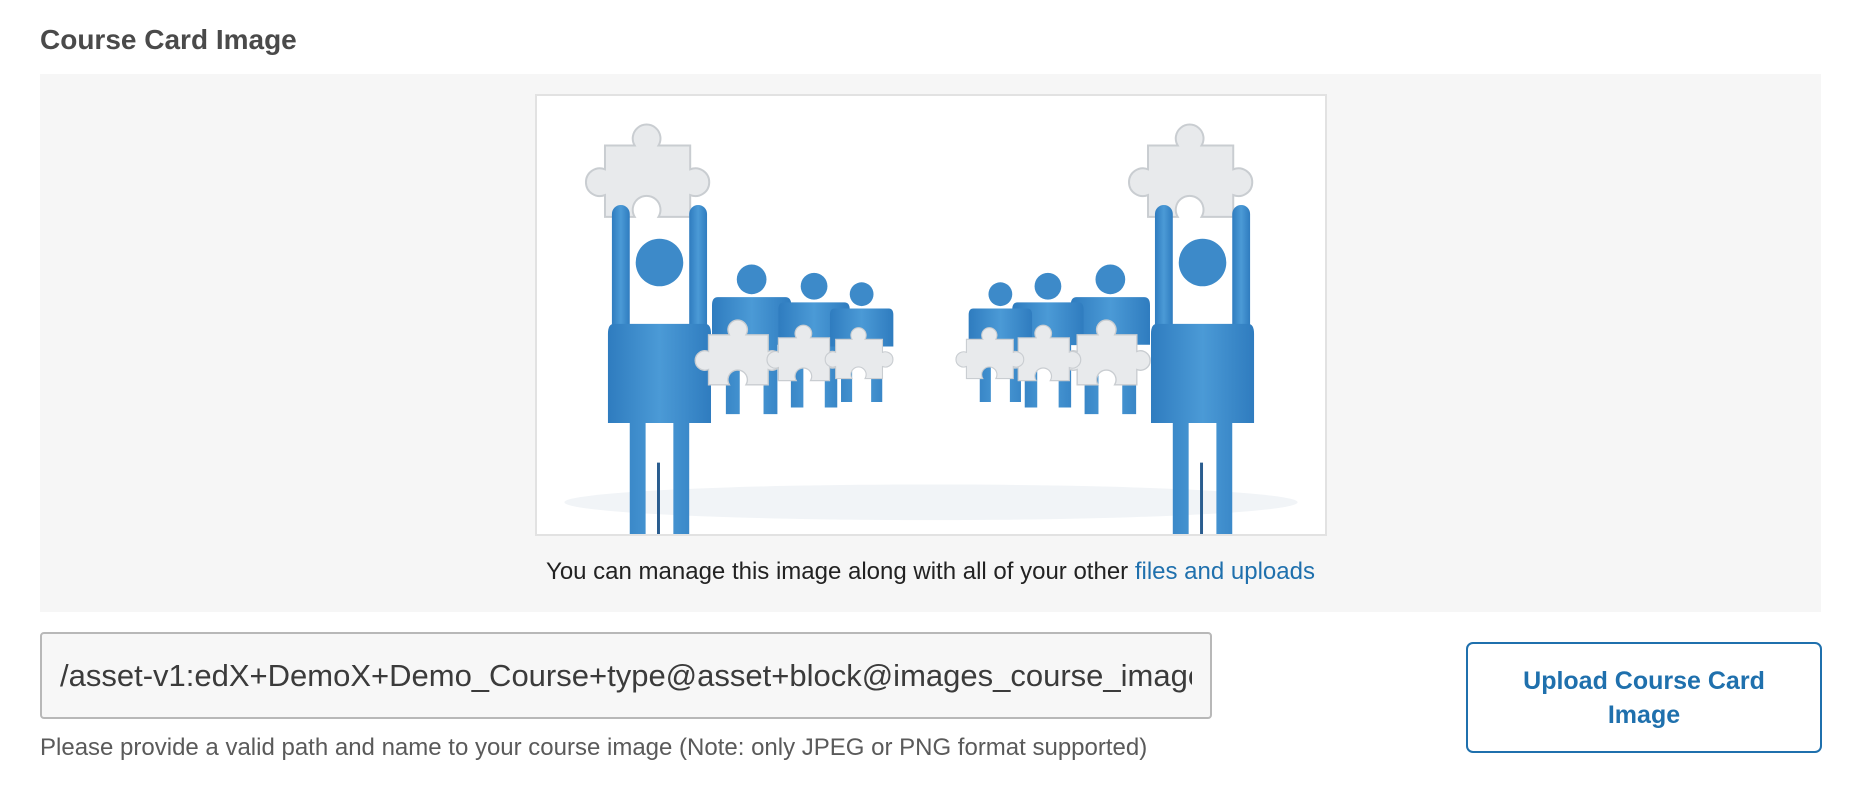 The height and width of the screenshot is (806, 1858). I want to click on course-image-path-input, so click(626, 675).